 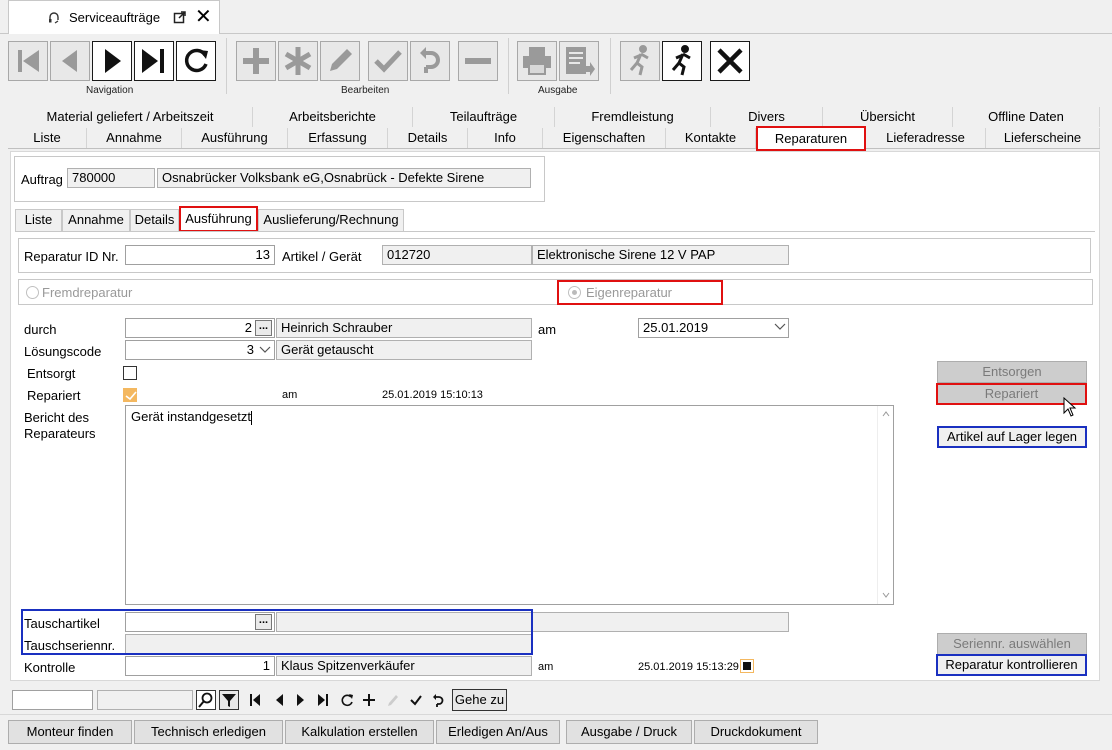 I want to click on nav-search-button, so click(x=206, y=700).